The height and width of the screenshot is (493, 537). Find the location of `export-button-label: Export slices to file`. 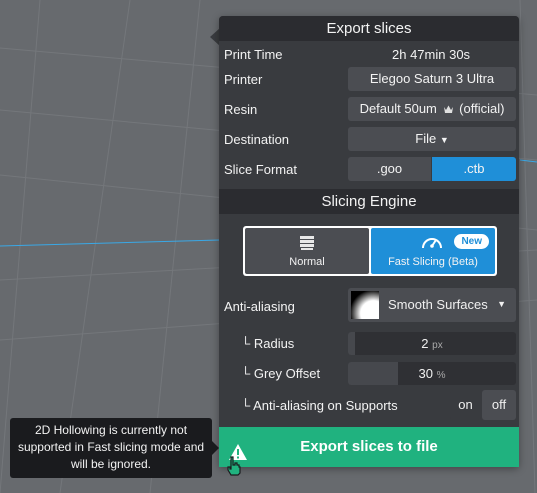

export-button-label: Export slices to file is located at coordinates (369, 446).